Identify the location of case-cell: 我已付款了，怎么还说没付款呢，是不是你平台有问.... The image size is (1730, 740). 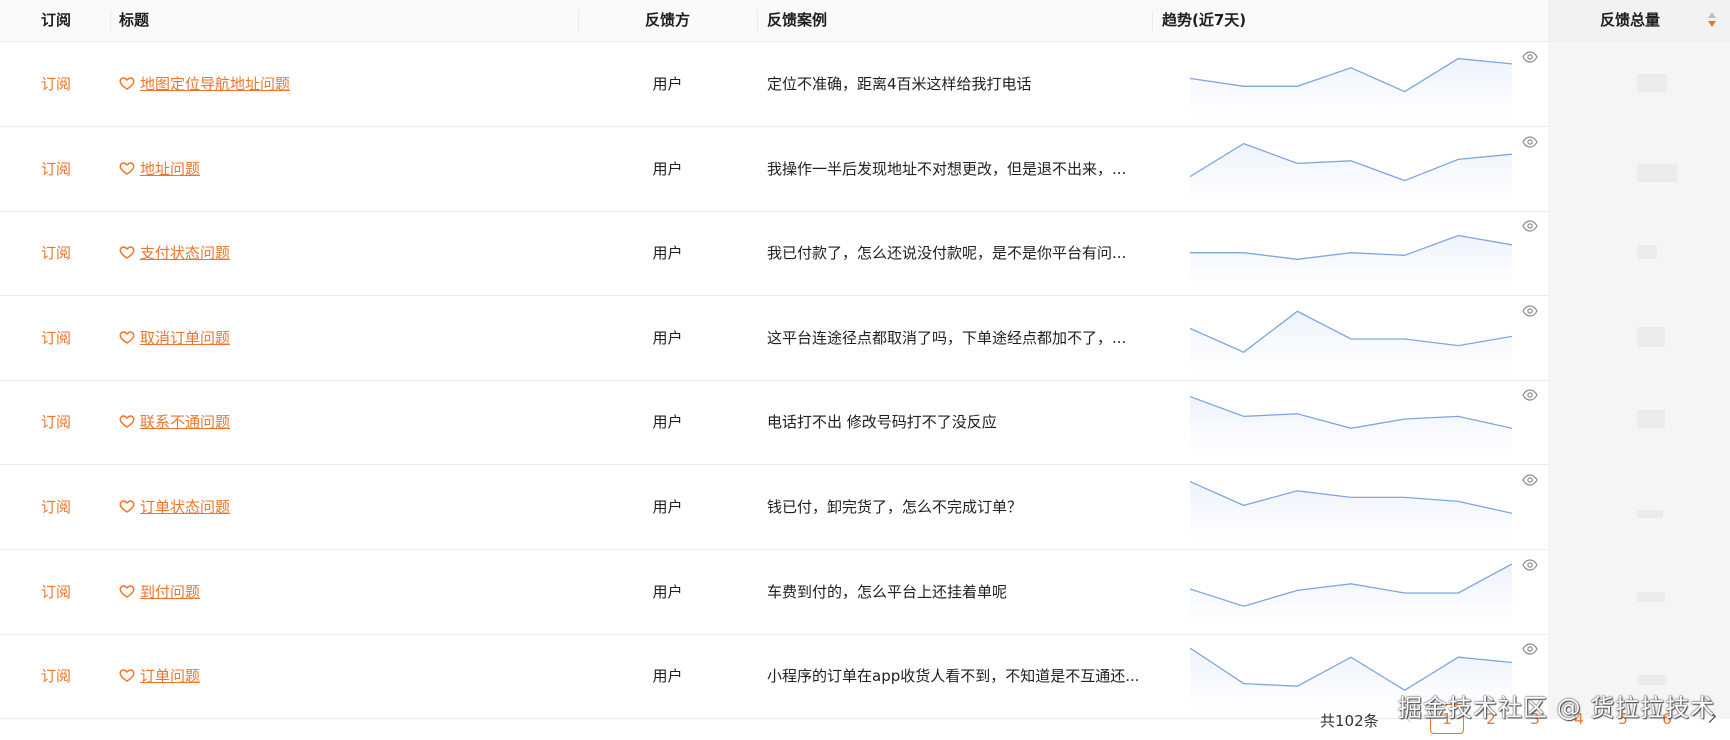
(947, 253).